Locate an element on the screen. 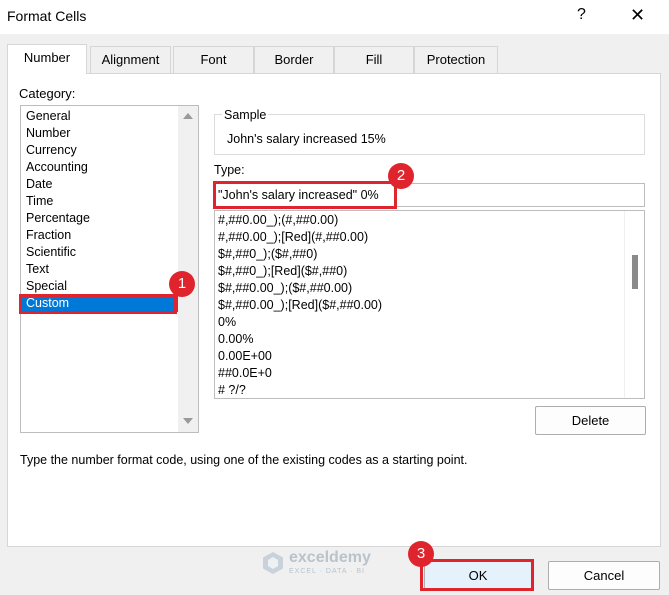  title-bar: Format Cells ? ✕ is located at coordinates (334, 17).